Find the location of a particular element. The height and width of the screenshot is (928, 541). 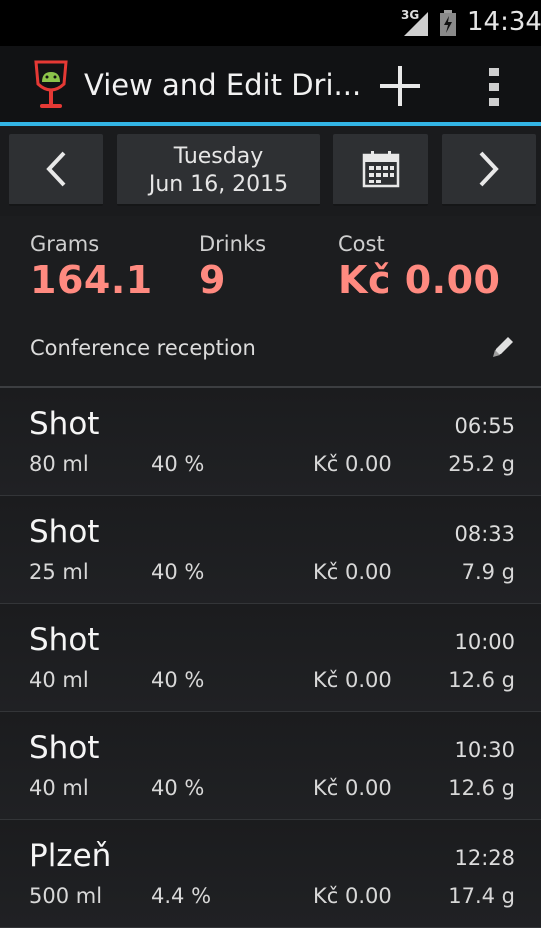

cost-label: Cost is located at coordinates (361, 244).